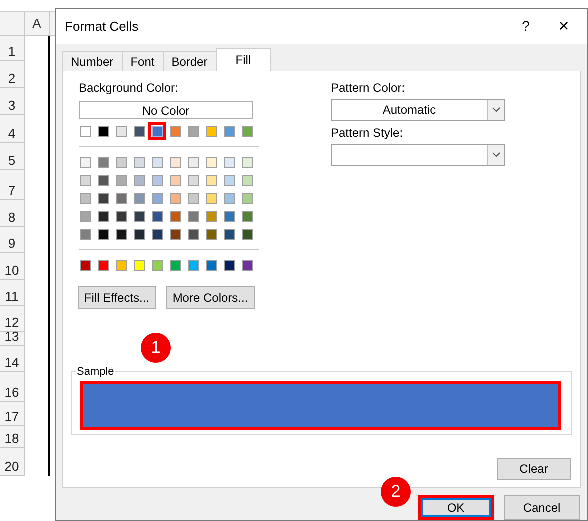  What do you see at coordinates (12, 74) in the screenshot?
I see `row-header: 2` at bounding box center [12, 74].